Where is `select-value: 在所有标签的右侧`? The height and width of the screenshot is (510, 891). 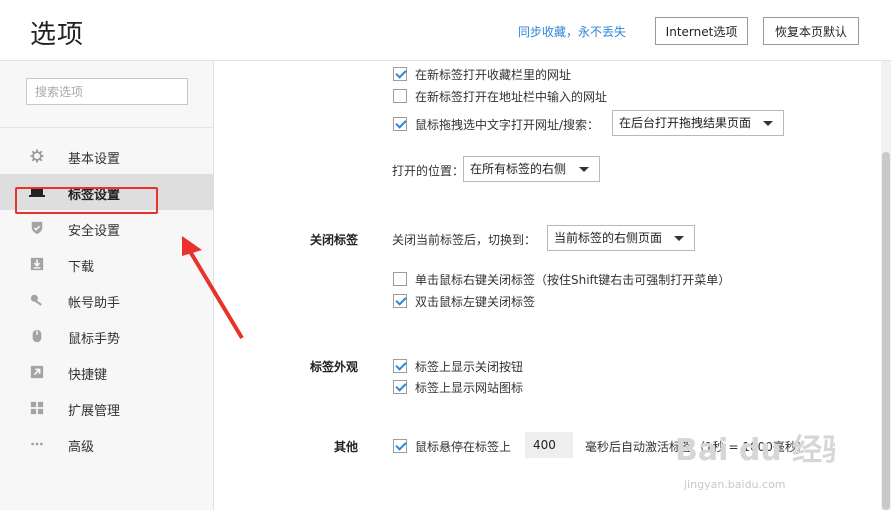 select-value: 在所有标签的右侧 is located at coordinates (518, 169).